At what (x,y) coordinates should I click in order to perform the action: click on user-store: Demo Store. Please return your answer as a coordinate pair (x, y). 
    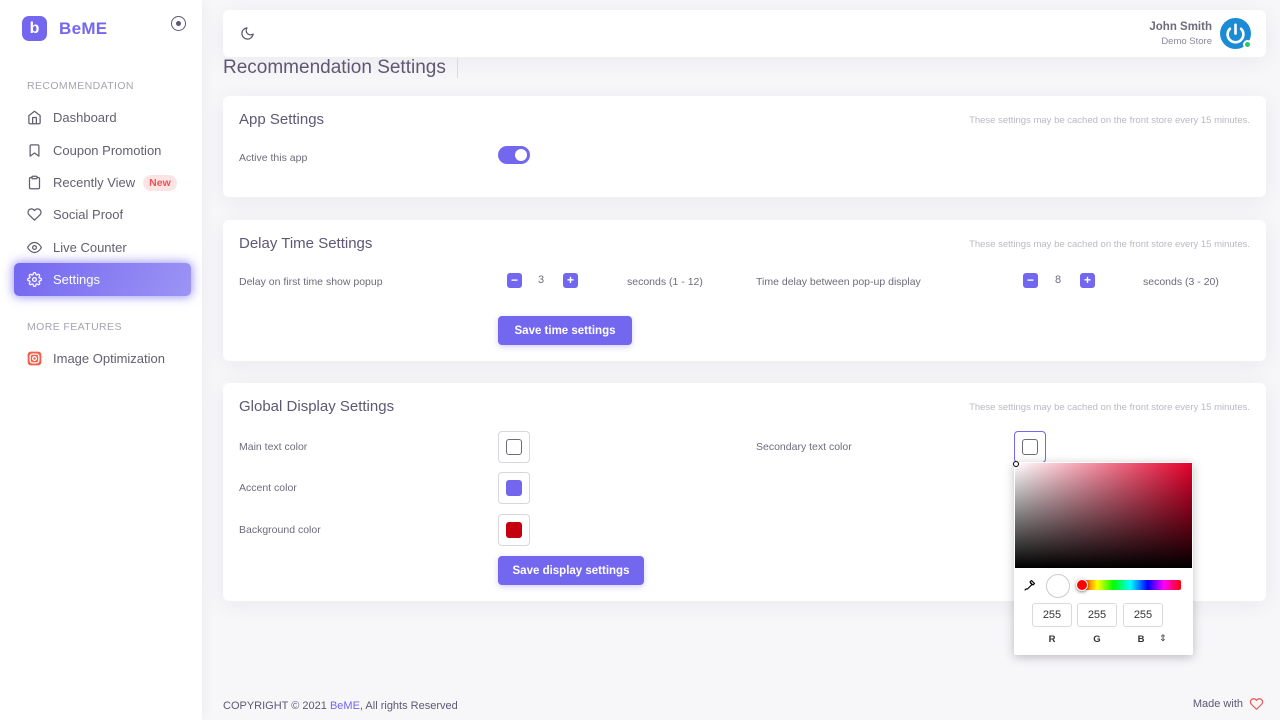
    Looking at the image, I should click on (1186, 41).